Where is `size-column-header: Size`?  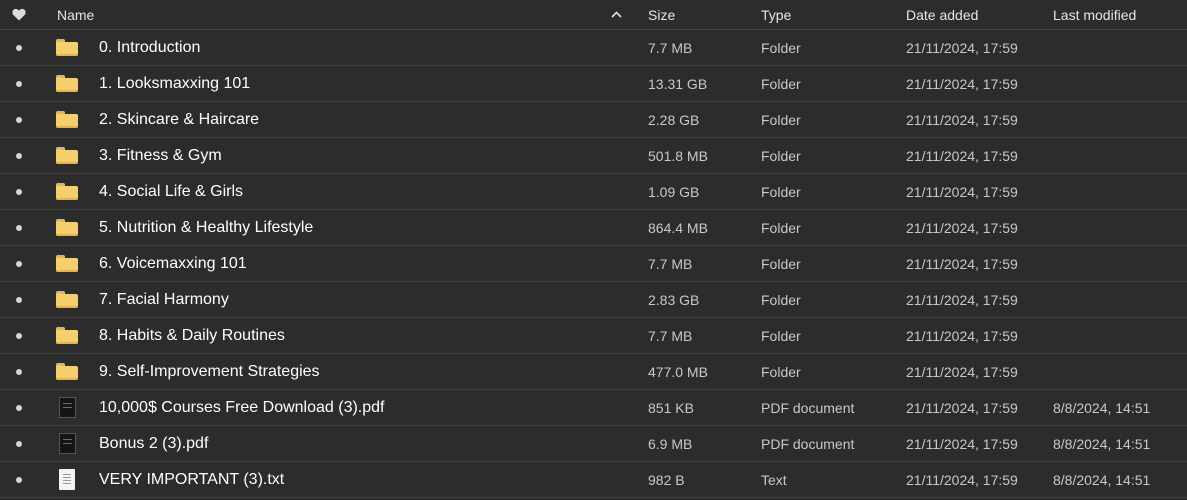 size-column-header: Size is located at coordinates (698, 14).